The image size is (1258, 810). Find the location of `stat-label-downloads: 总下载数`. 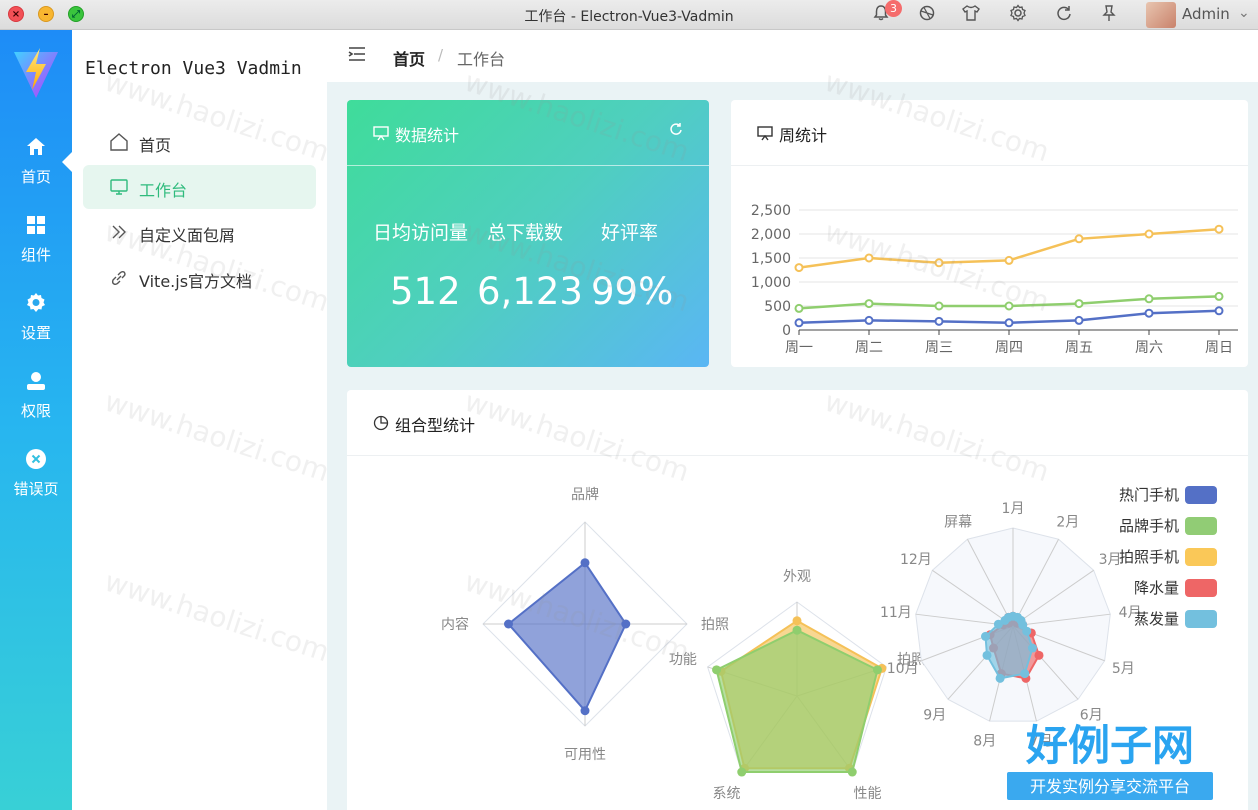

stat-label-downloads: 总下载数 is located at coordinates (525, 233).